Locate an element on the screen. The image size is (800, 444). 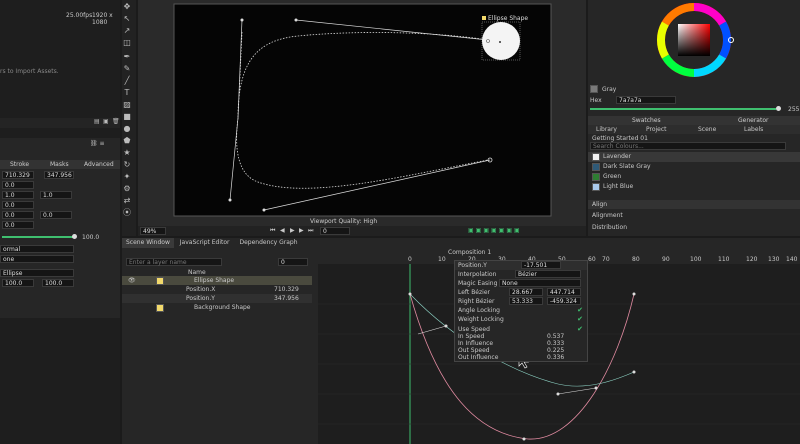
move-tool-icon: ✥ is located at coordinates (127, 7).